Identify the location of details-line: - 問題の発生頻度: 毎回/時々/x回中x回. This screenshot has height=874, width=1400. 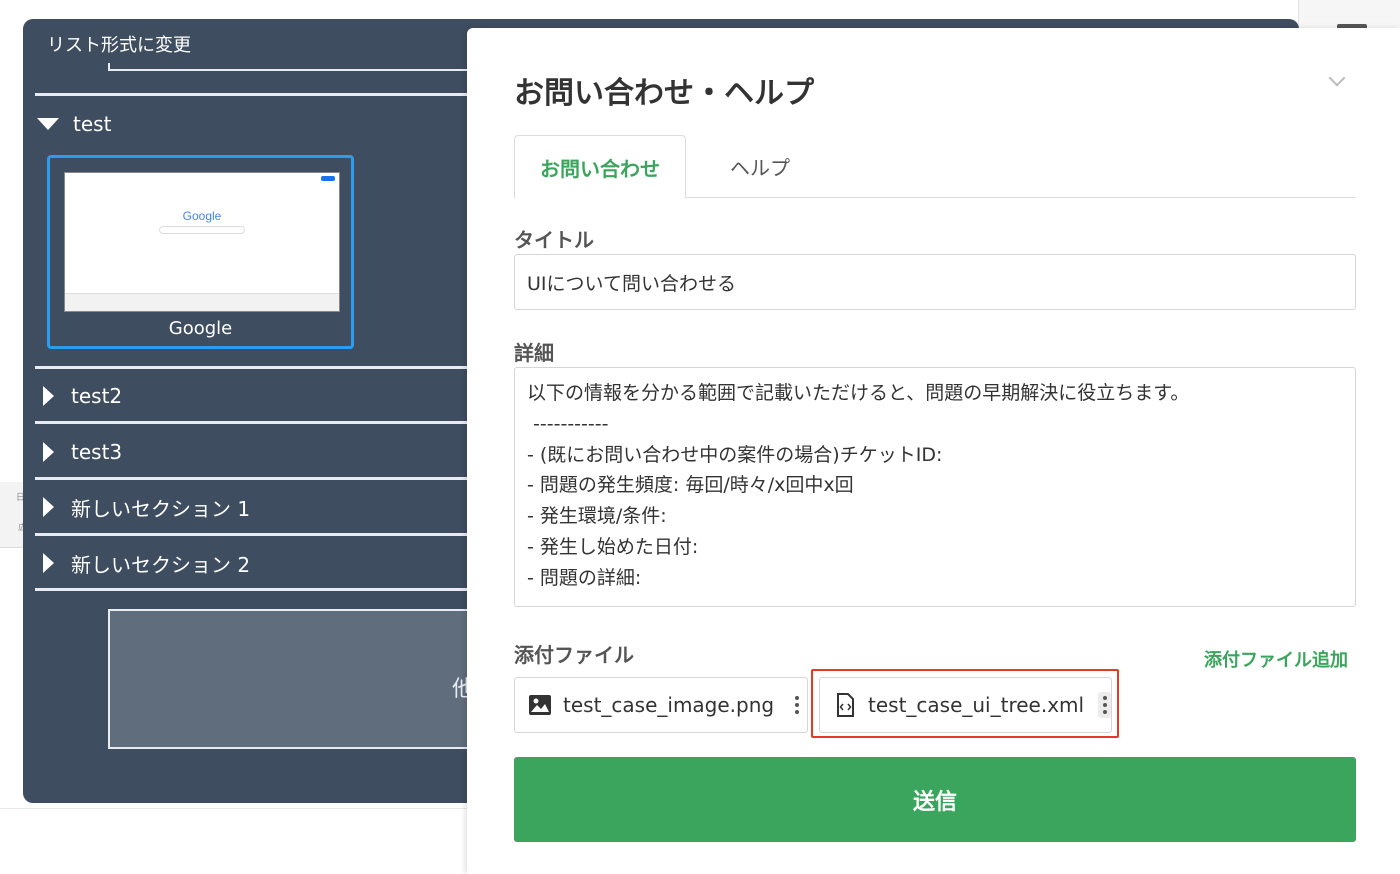
(690, 485).